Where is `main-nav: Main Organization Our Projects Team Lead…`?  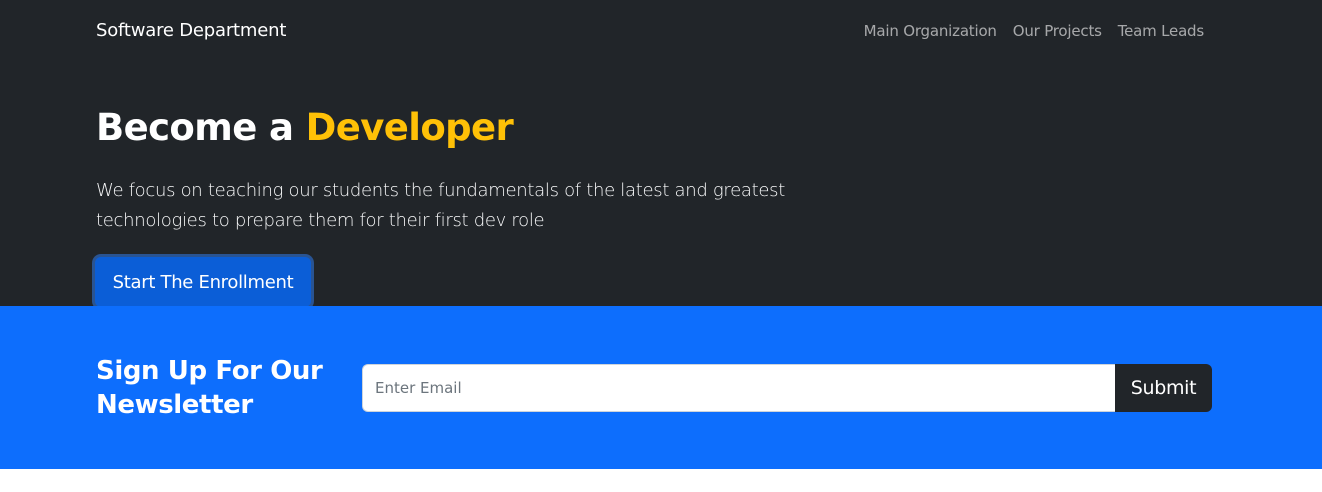
main-nav: Main Organization Our Projects Team Lead… is located at coordinates (1026, 31).